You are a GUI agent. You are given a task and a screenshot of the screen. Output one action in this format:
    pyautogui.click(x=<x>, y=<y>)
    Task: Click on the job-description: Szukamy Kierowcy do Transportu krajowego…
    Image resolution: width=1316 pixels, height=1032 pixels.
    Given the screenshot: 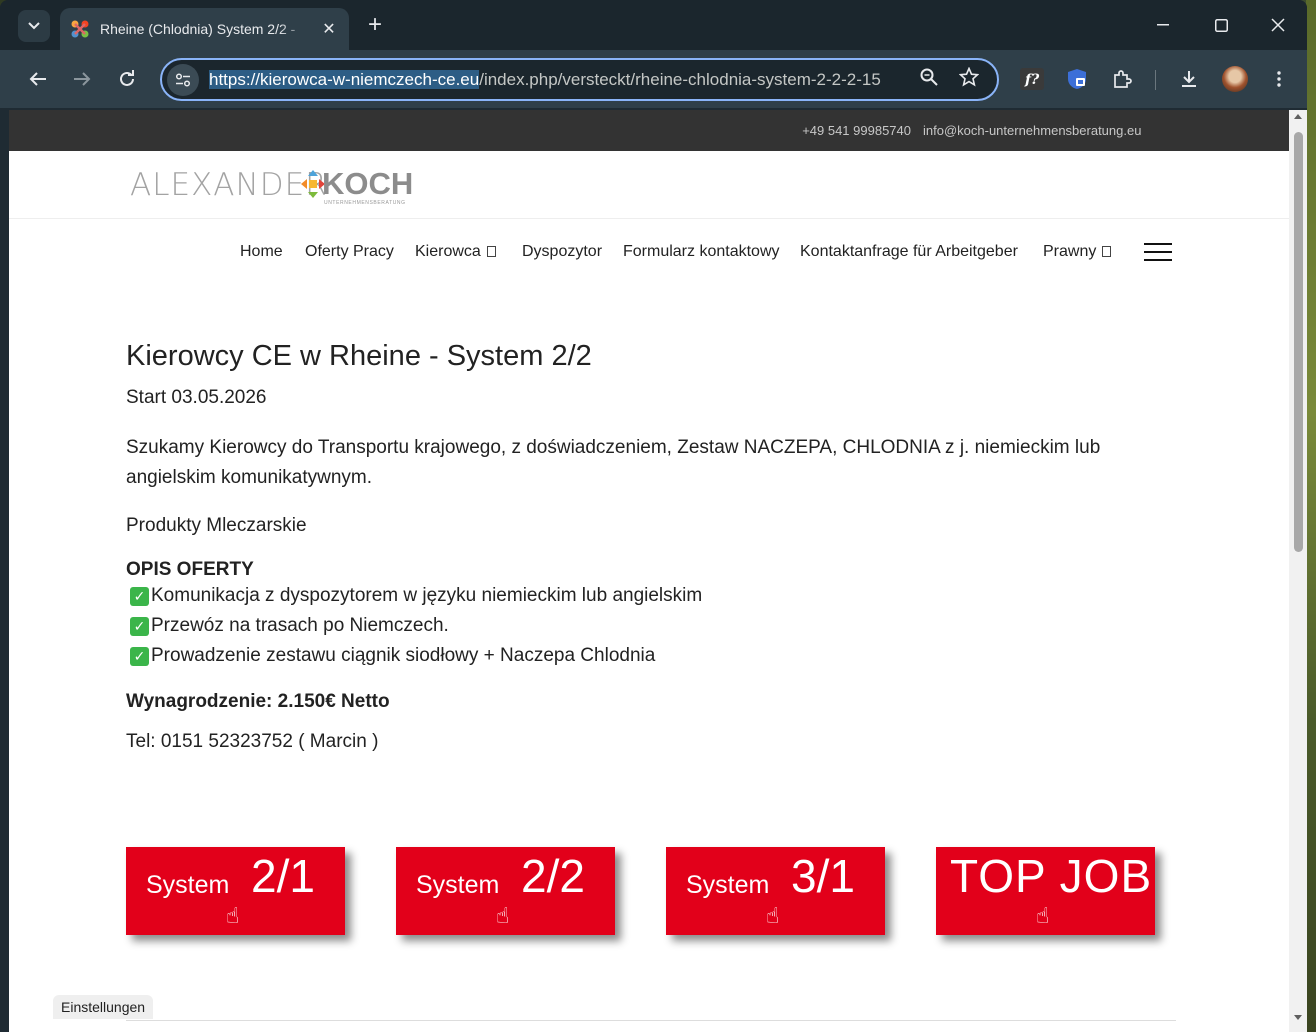 What is the action you would take?
    pyautogui.click(x=613, y=462)
    